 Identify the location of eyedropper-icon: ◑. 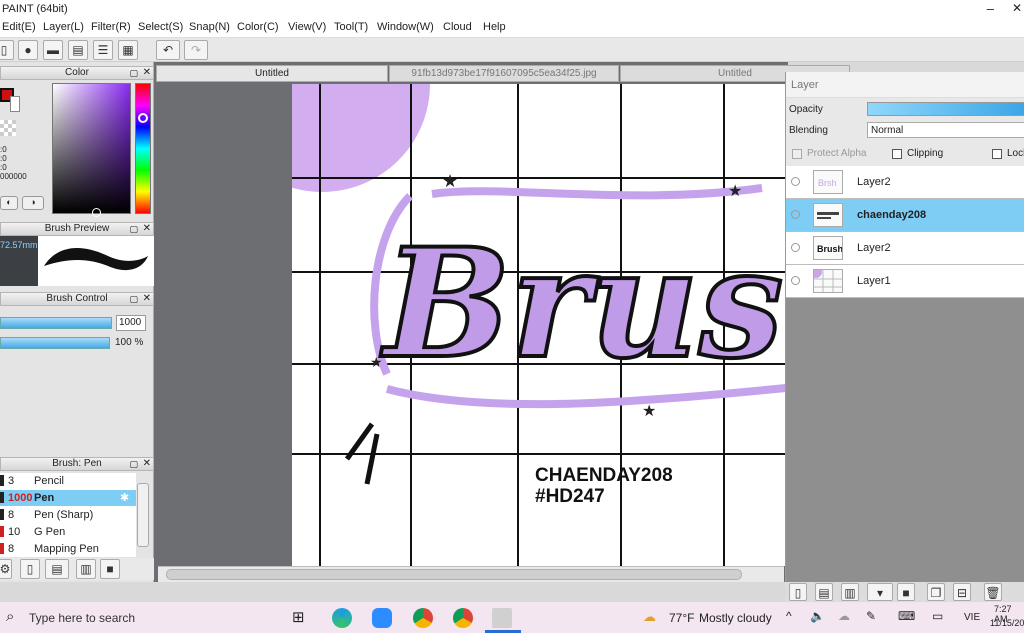
(33, 203).